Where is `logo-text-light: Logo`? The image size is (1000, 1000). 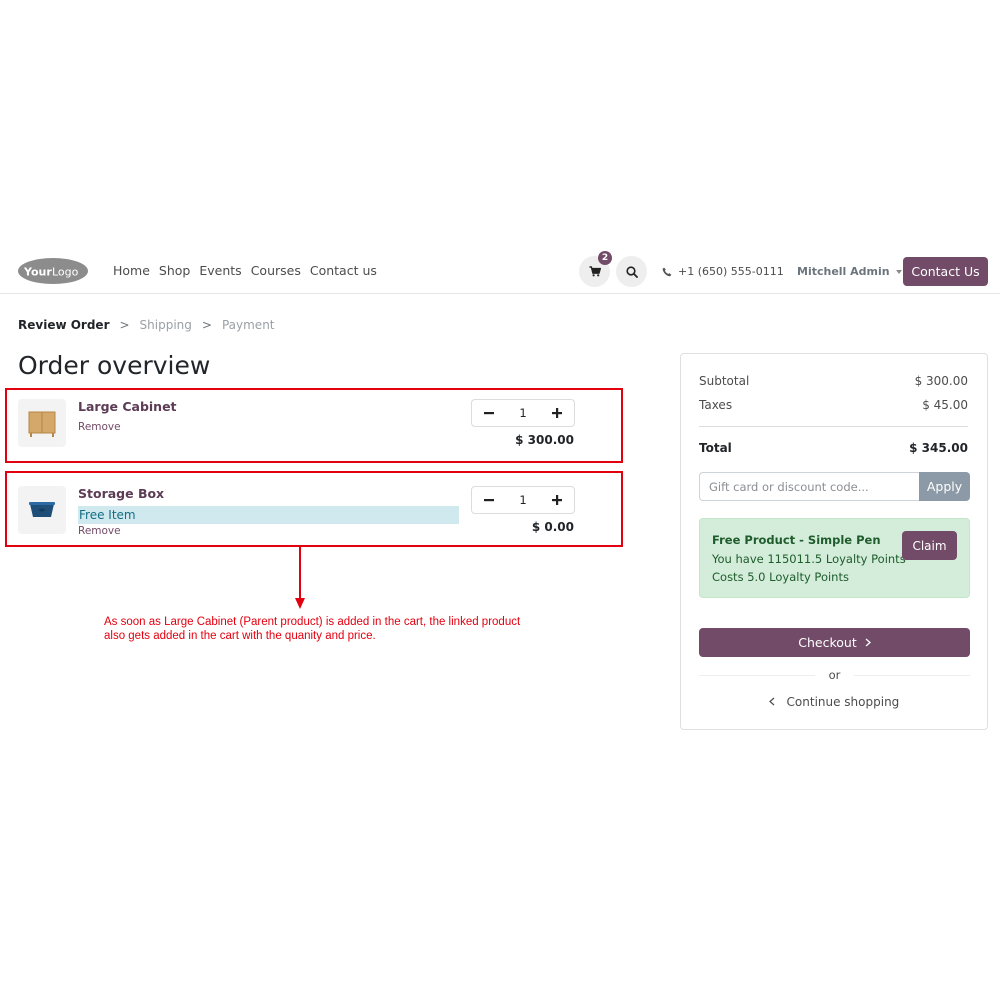
logo-text-light: Logo is located at coordinates (65, 272).